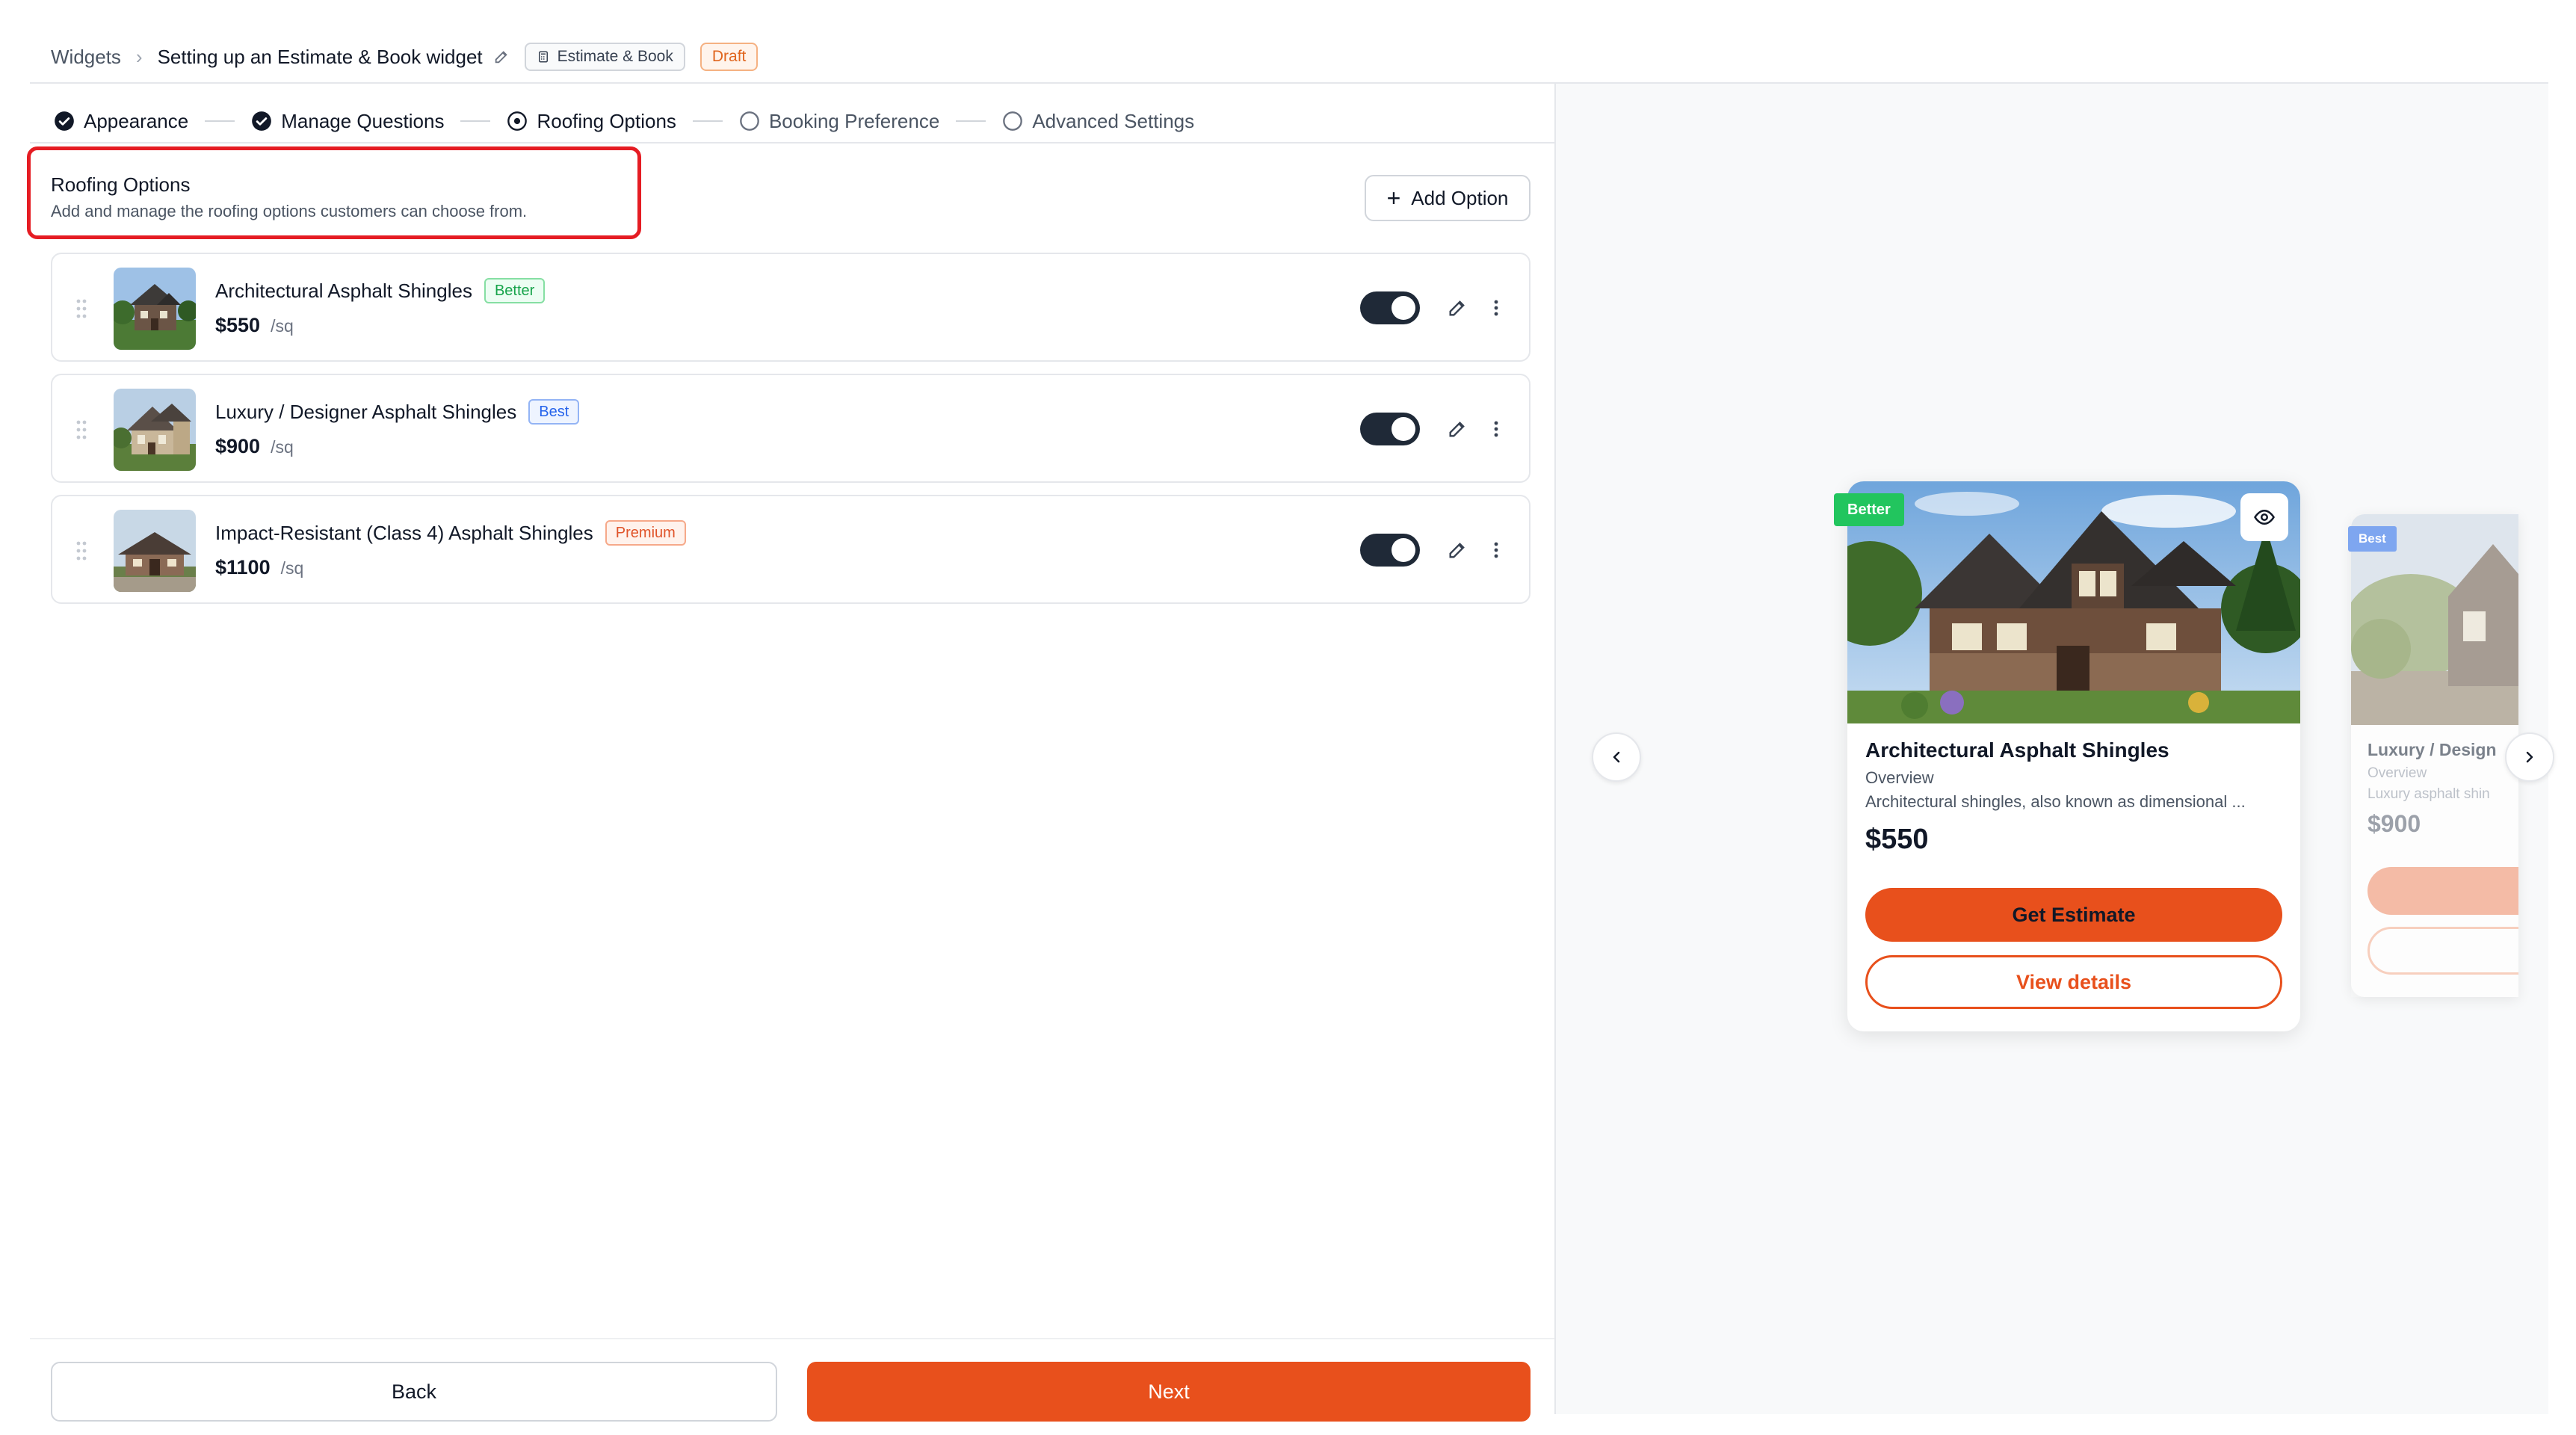  I want to click on preview-eye-button, so click(2264, 517).